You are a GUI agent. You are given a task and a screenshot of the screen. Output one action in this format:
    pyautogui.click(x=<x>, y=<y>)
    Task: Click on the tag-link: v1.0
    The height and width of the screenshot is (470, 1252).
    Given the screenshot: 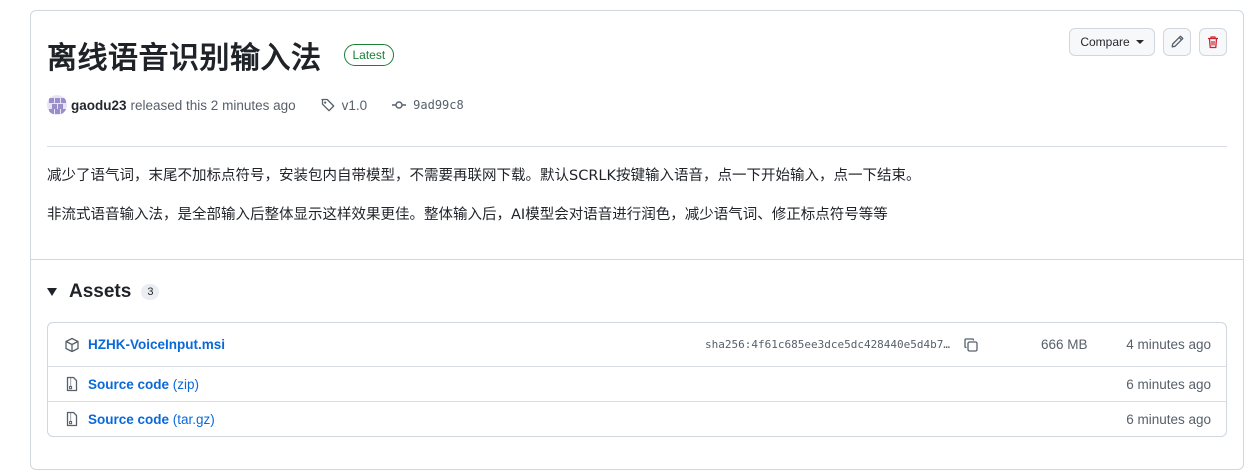 What is the action you would take?
    pyautogui.click(x=344, y=105)
    